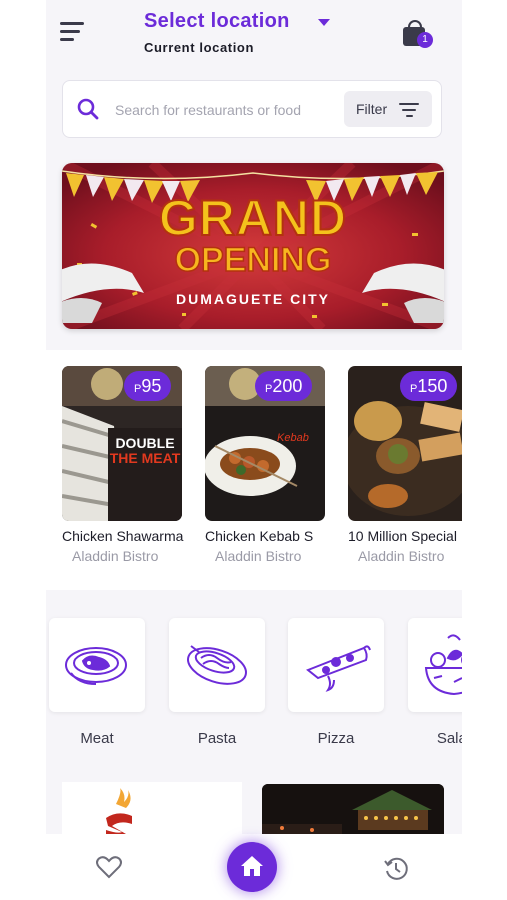  I want to click on category-list: Meat Pasta Pizza Sal, so click(254, 678).